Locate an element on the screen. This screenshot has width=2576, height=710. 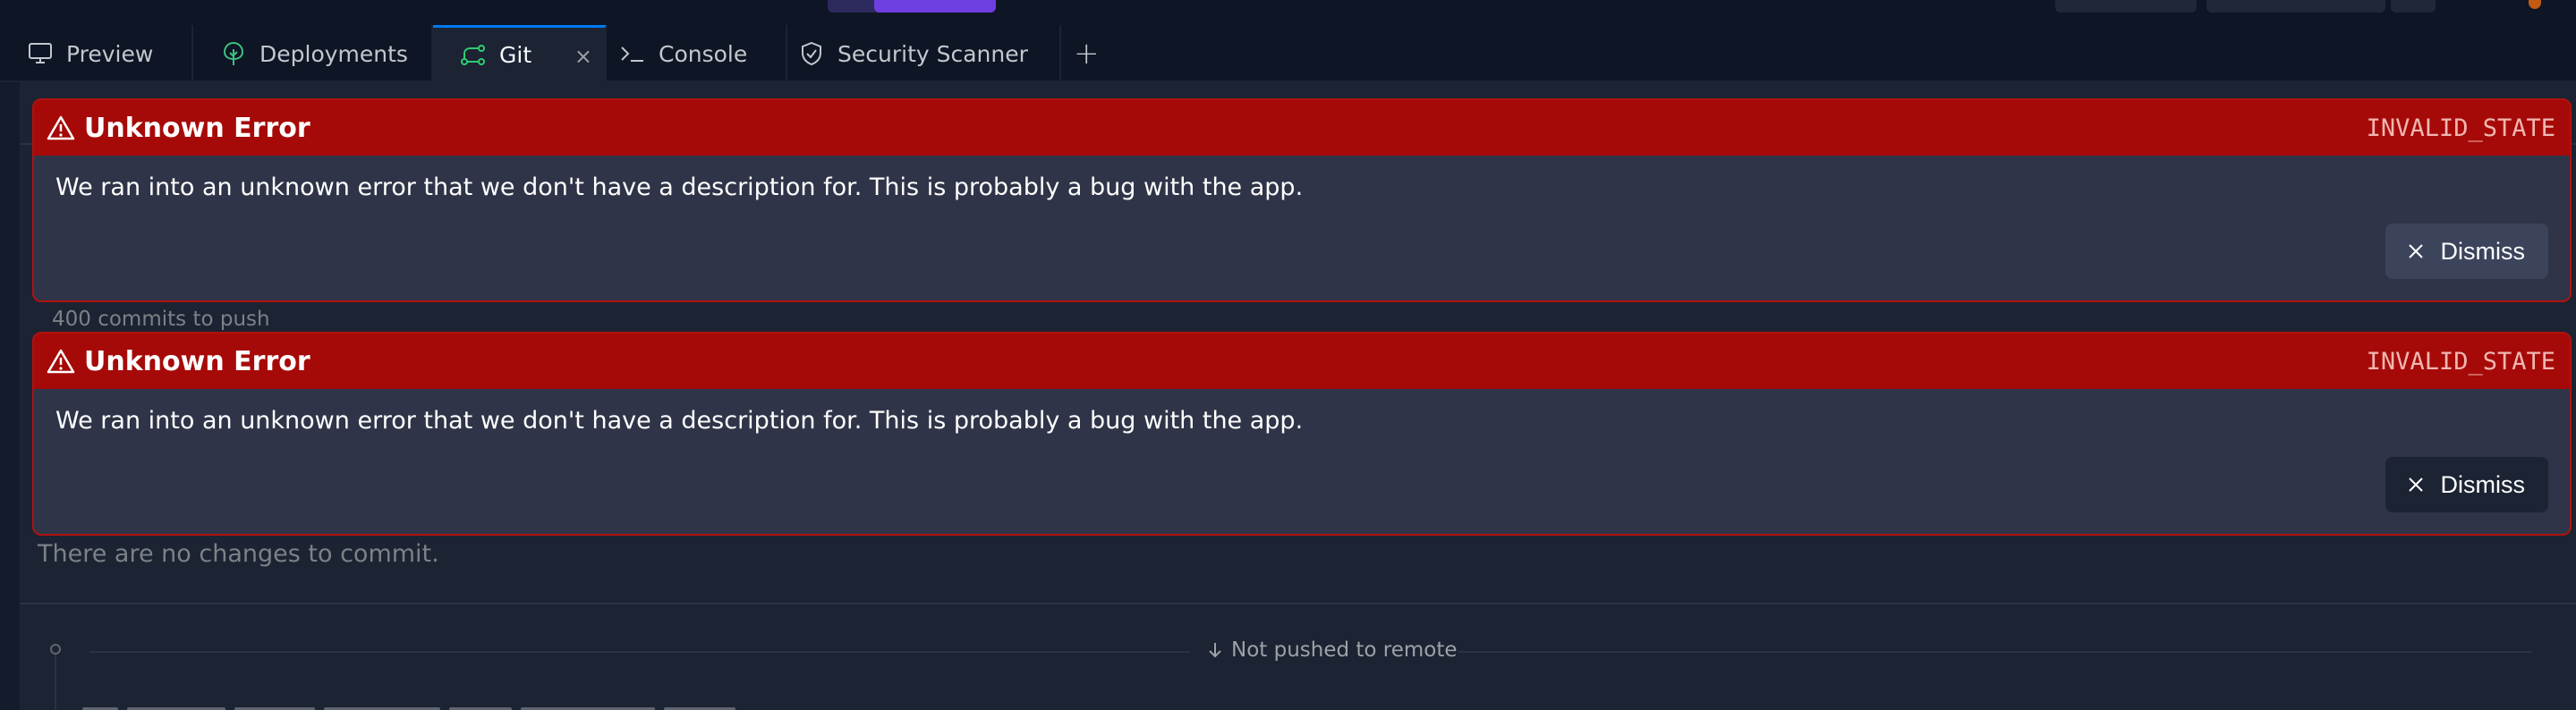
git-branch-icon is located at coordinates (473, 56).